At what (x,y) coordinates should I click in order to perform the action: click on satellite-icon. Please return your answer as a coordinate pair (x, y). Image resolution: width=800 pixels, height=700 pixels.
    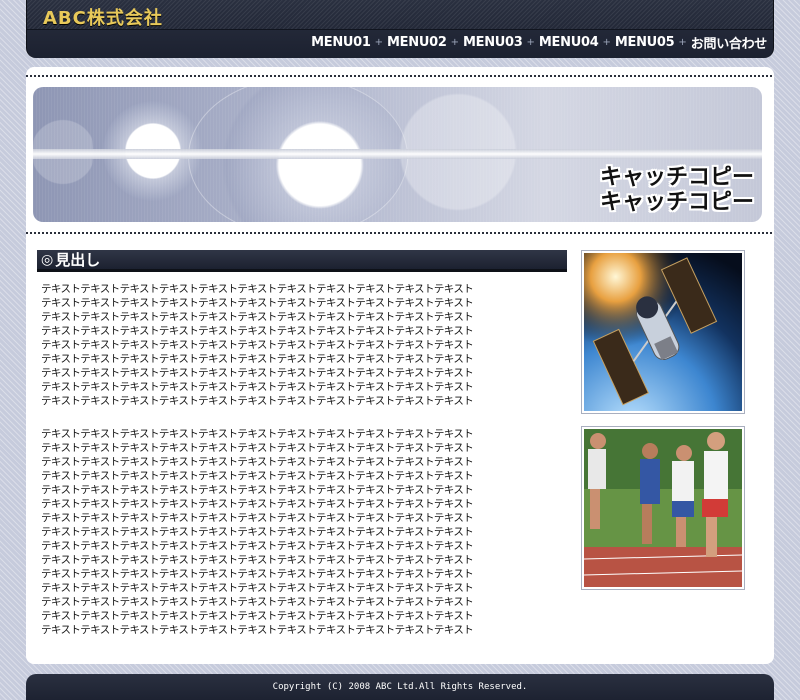
    Looking at the image, I should click on (663, 332).